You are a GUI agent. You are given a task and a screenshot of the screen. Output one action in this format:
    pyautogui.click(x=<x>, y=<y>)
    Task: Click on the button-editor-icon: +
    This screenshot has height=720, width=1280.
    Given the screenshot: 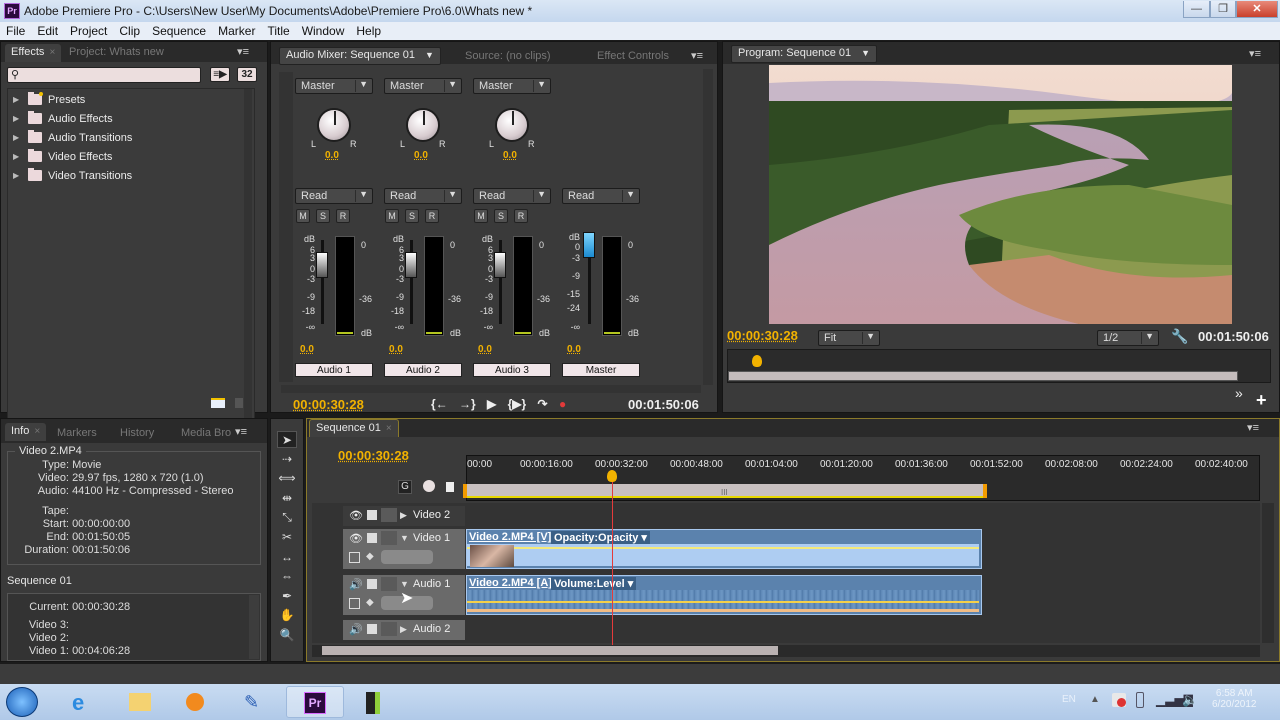 What is the action you would take?
    pyautogui.click(x=1261, y=400)
    